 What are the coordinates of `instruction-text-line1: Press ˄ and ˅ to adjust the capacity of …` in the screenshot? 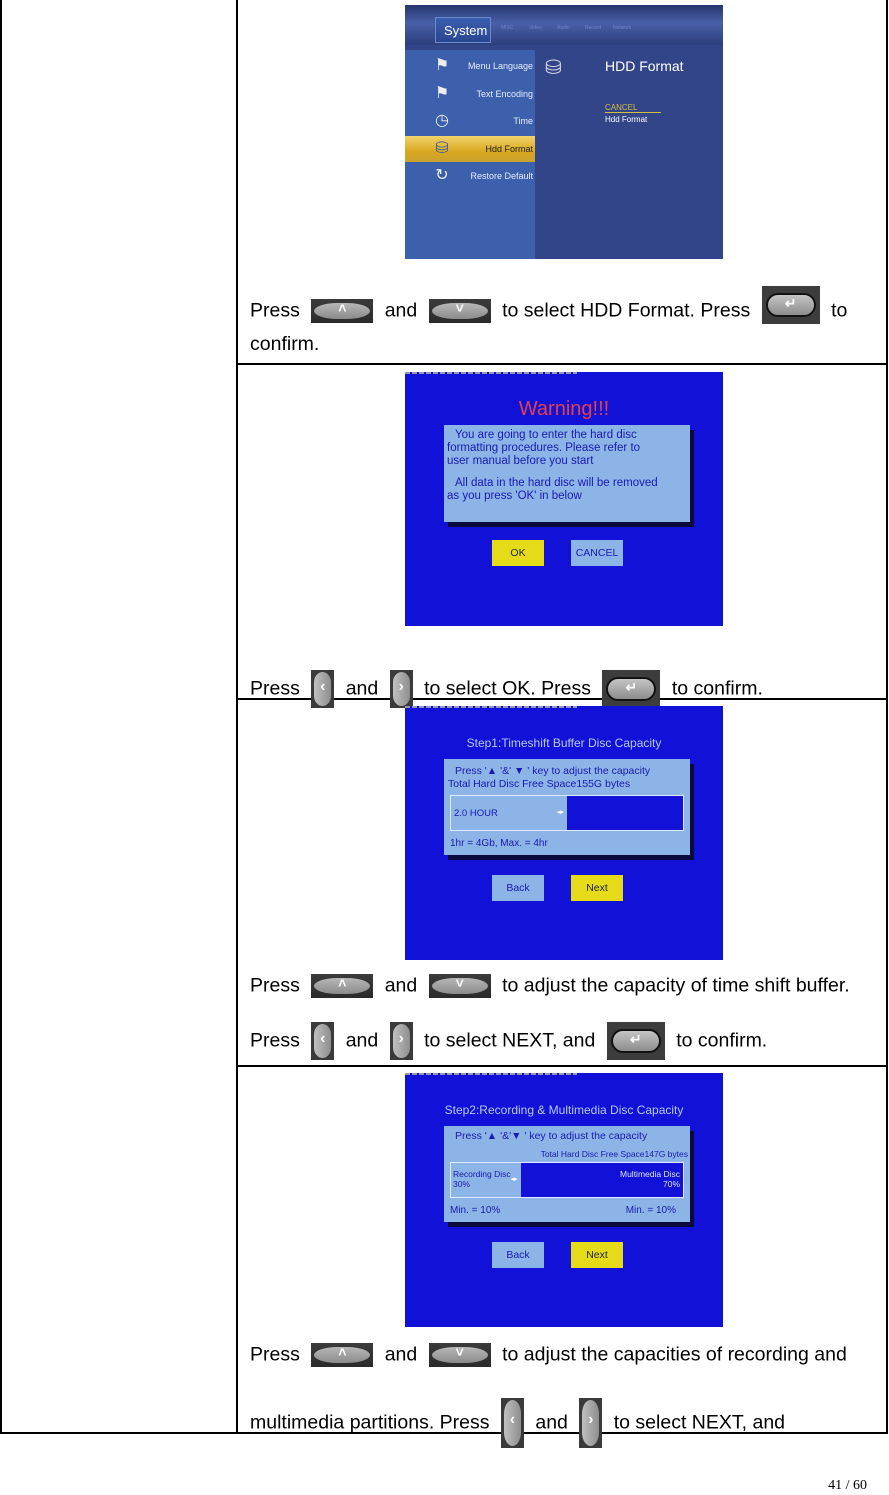 It's located at (550, 986).